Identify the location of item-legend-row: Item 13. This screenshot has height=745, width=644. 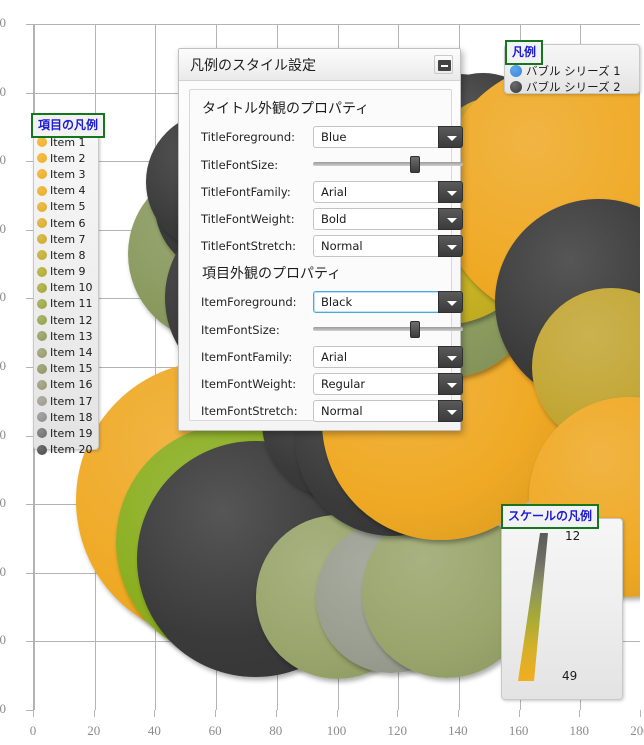
(66, 336).